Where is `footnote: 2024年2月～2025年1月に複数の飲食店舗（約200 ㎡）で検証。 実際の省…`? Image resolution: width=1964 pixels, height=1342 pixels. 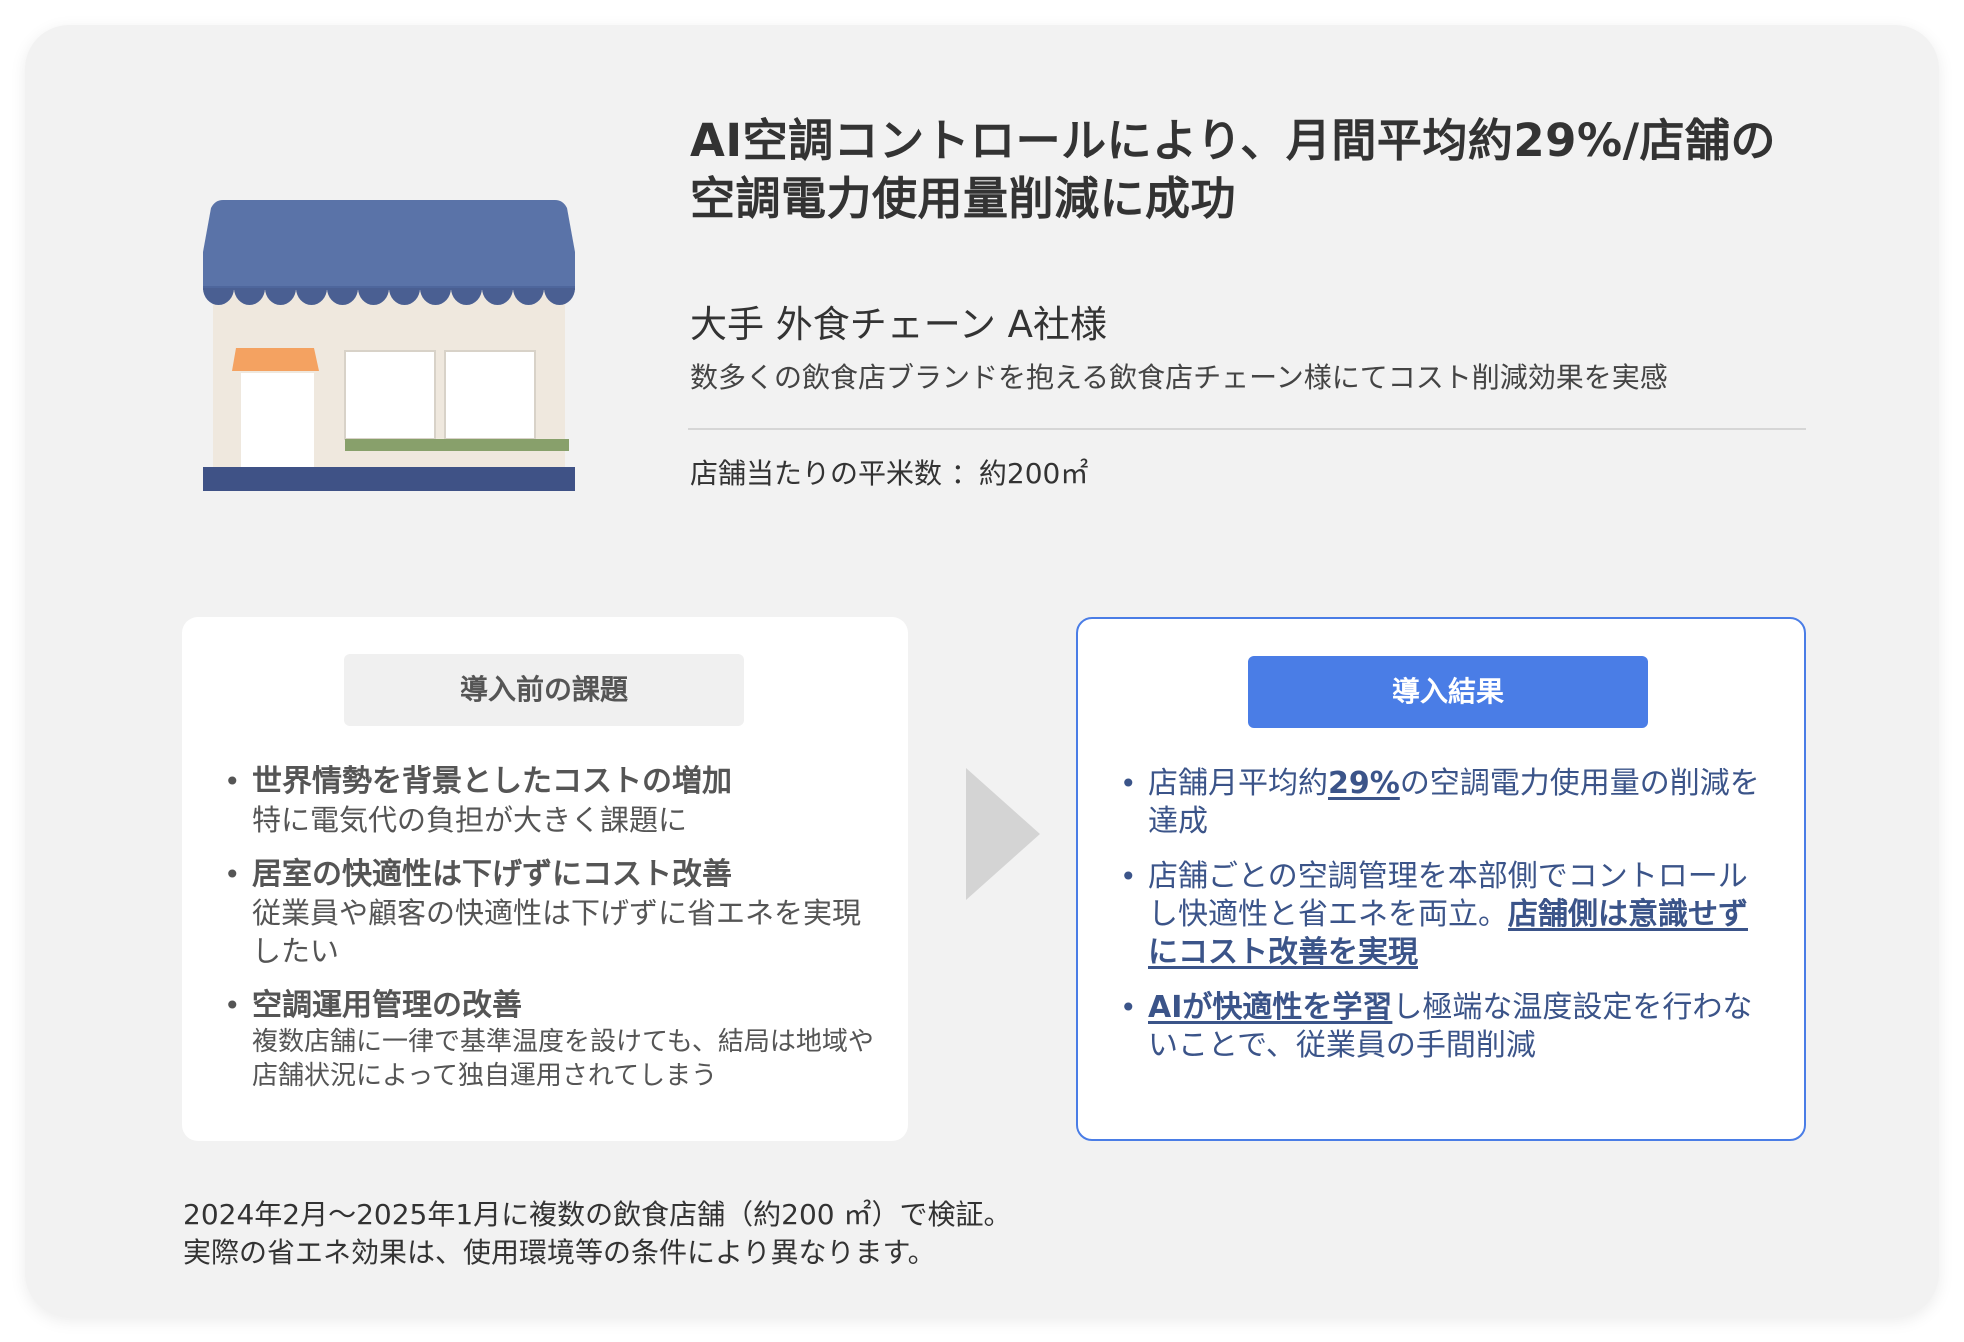 footnote: 2024年2月～2025年1月に複数の飲食店舗（約200 ㎡）で検証。 実際の省… is located at coordinates (597, 1234).